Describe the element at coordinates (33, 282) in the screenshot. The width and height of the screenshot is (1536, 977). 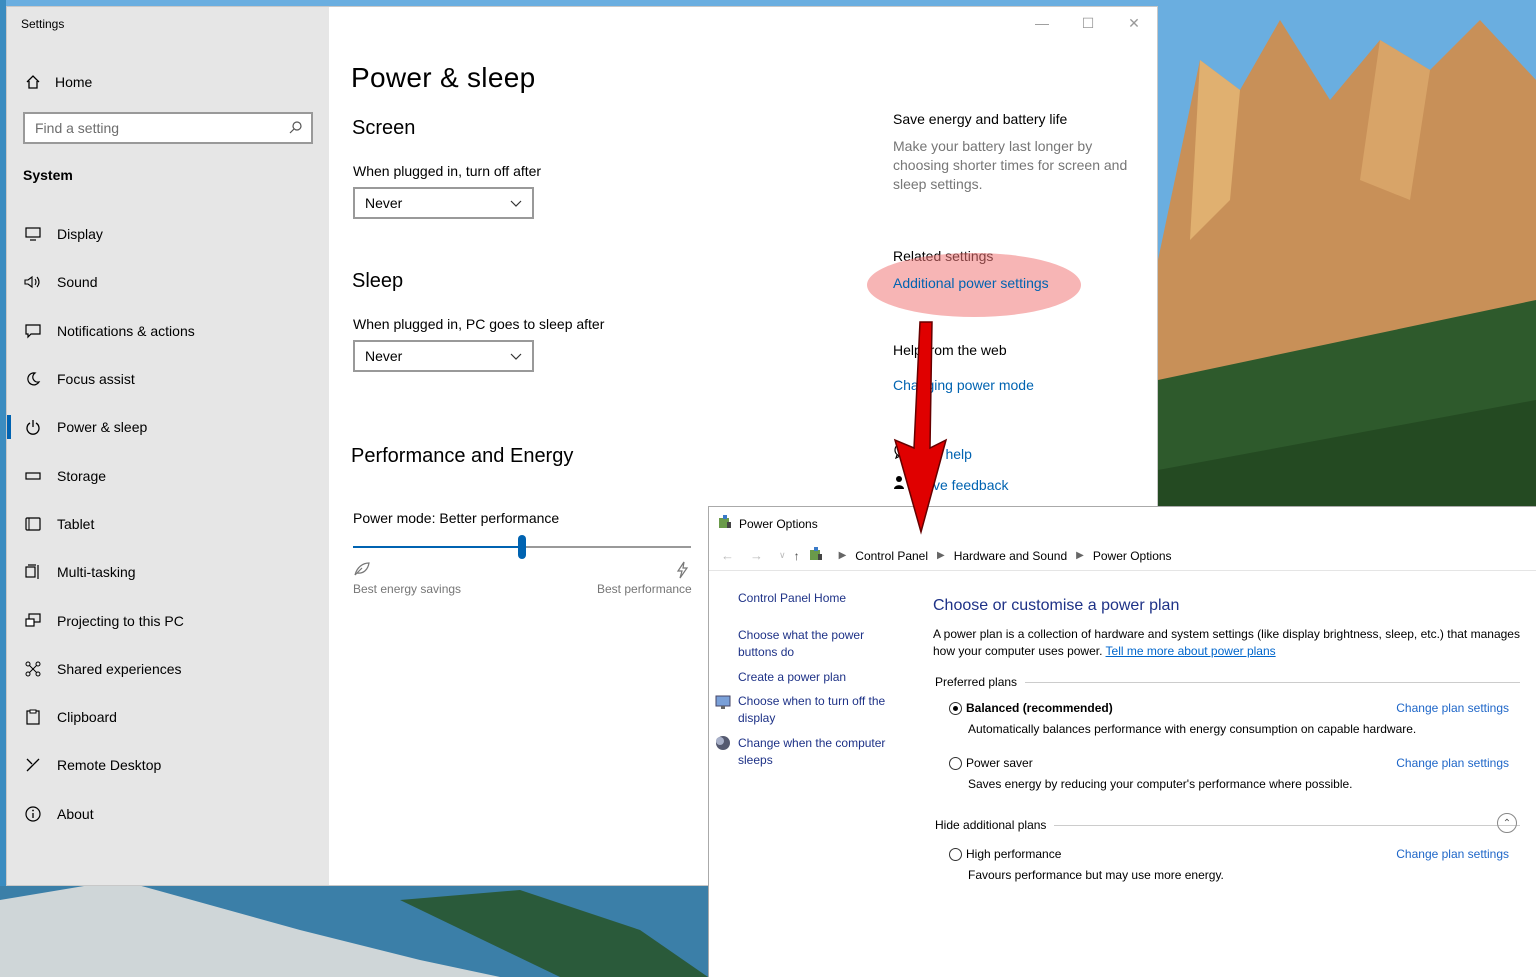
I see `sound-icon` at that location.